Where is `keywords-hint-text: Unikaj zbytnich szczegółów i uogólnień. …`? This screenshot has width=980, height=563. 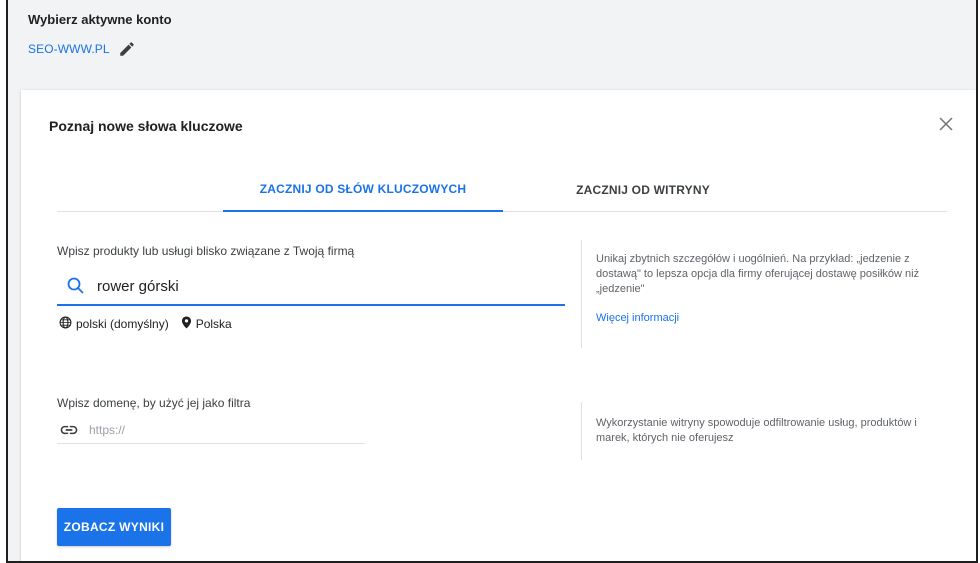 keywords-hint-text: Unikaj zbytnich szczegółów i uogólnień. … is located at coordinates (758, 274).